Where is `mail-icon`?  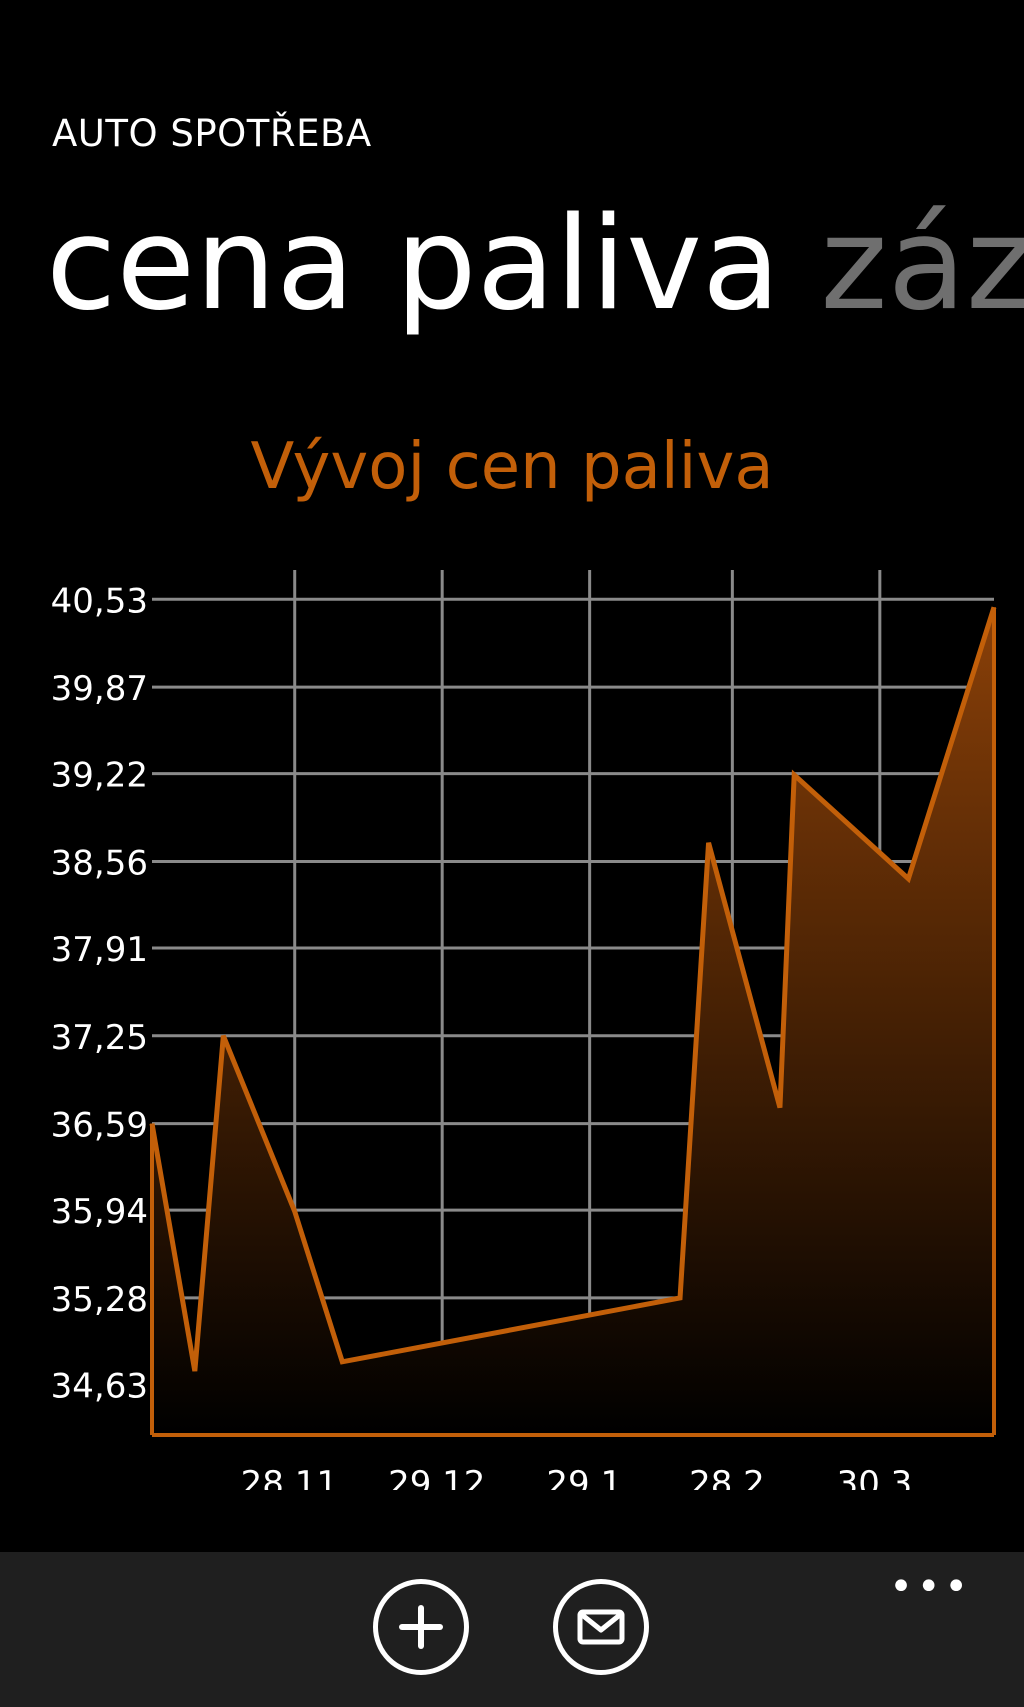 mail-icon is located at coordinates (601, 1627).